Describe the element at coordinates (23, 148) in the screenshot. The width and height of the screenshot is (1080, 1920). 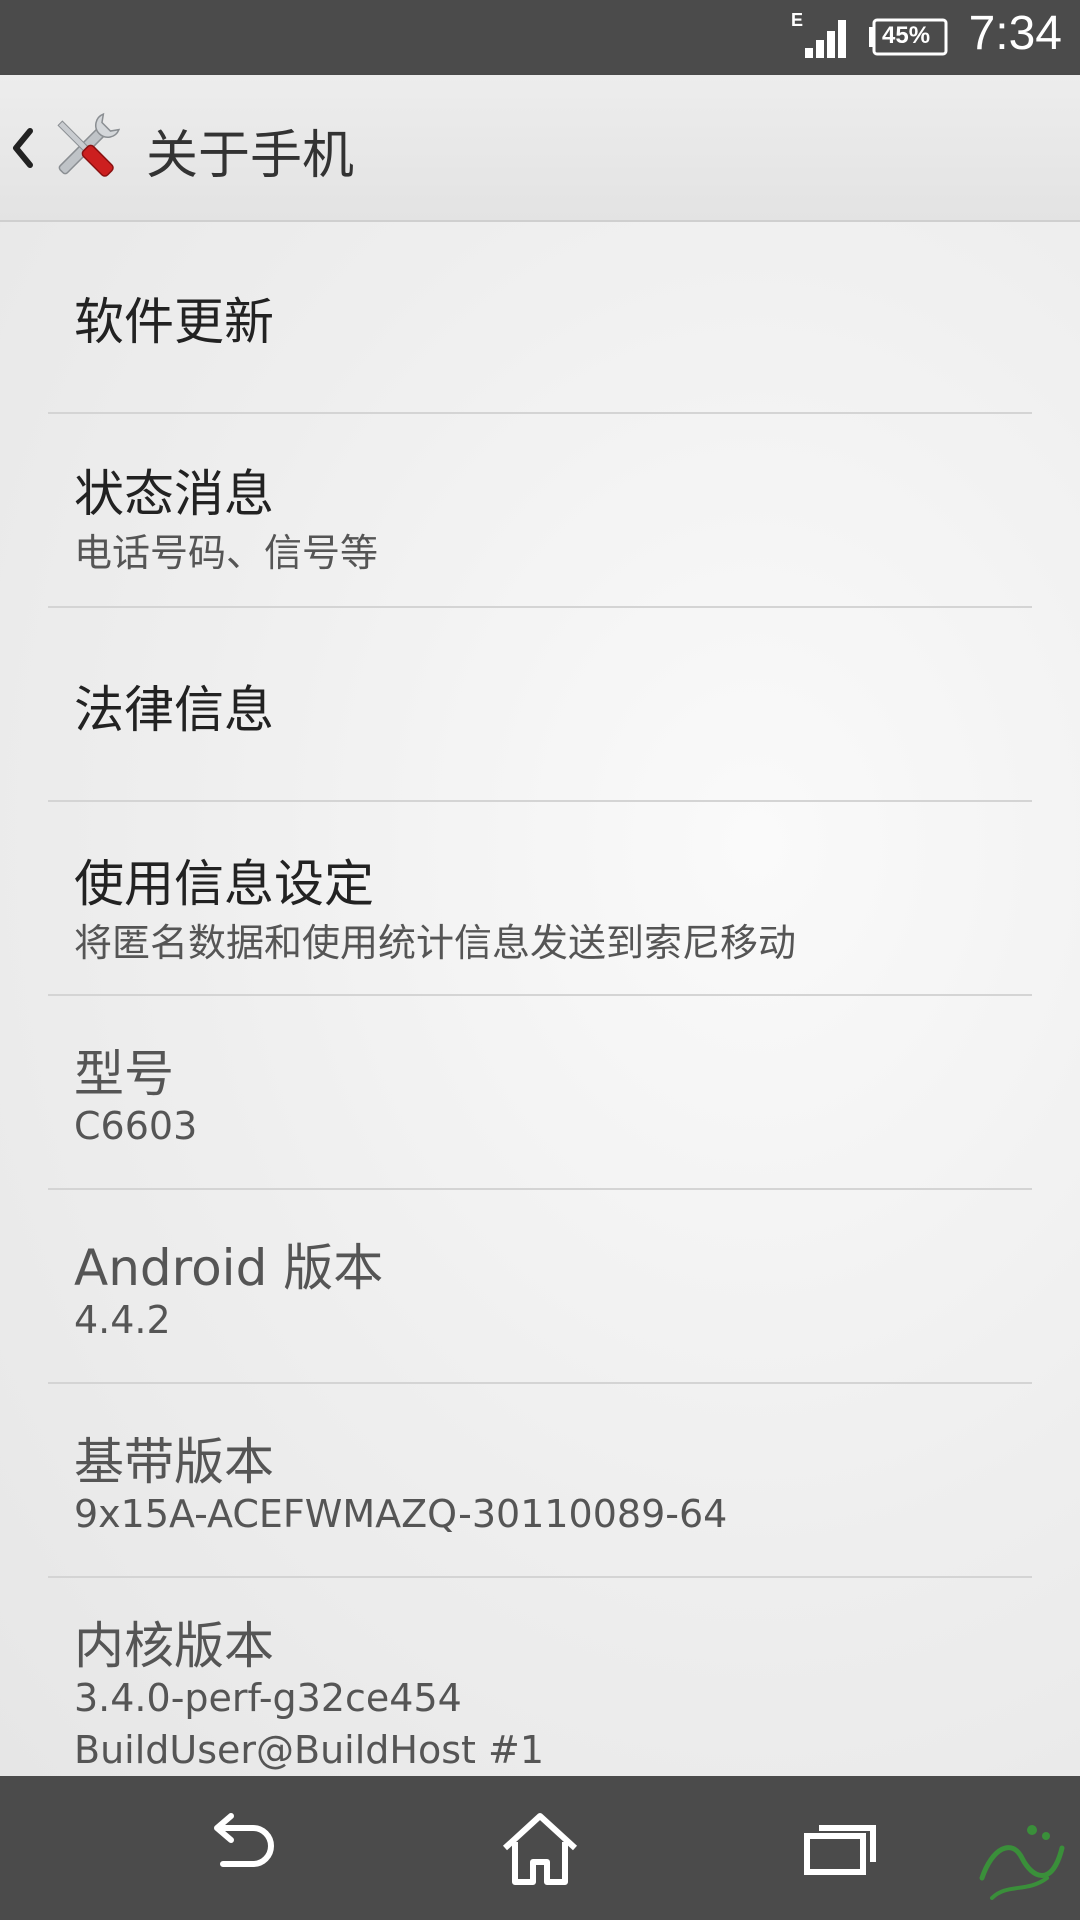
I see `back-chevron-icon` at that location.